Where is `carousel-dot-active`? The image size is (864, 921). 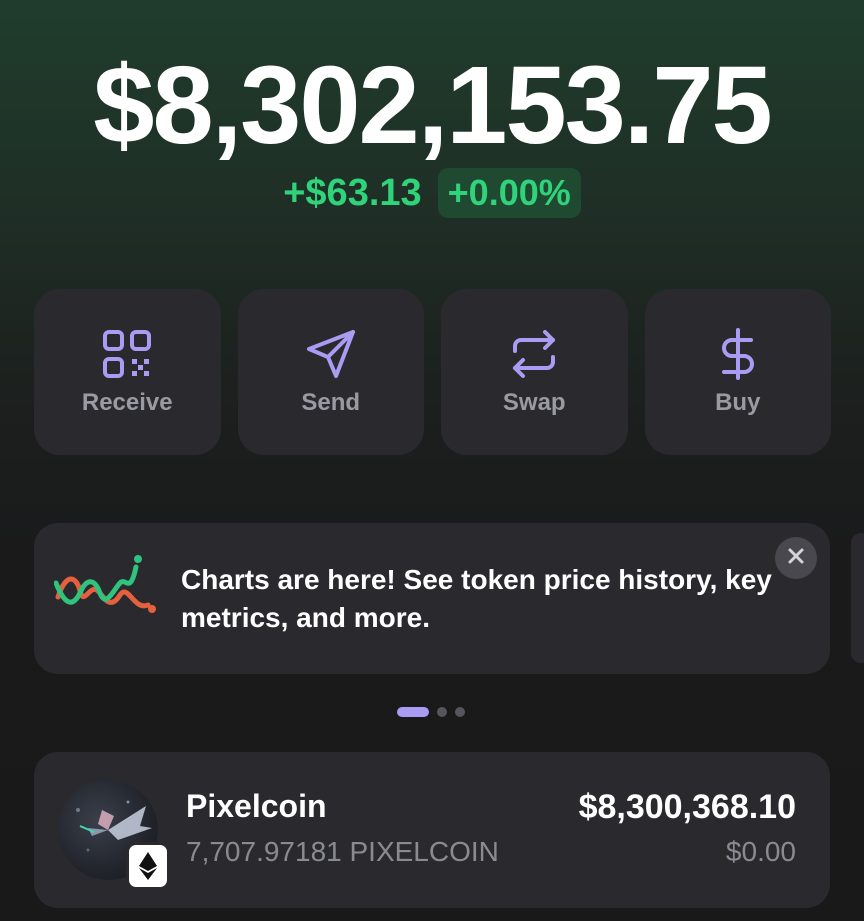 carousel-dot-active is located at coordinates (413, 712).